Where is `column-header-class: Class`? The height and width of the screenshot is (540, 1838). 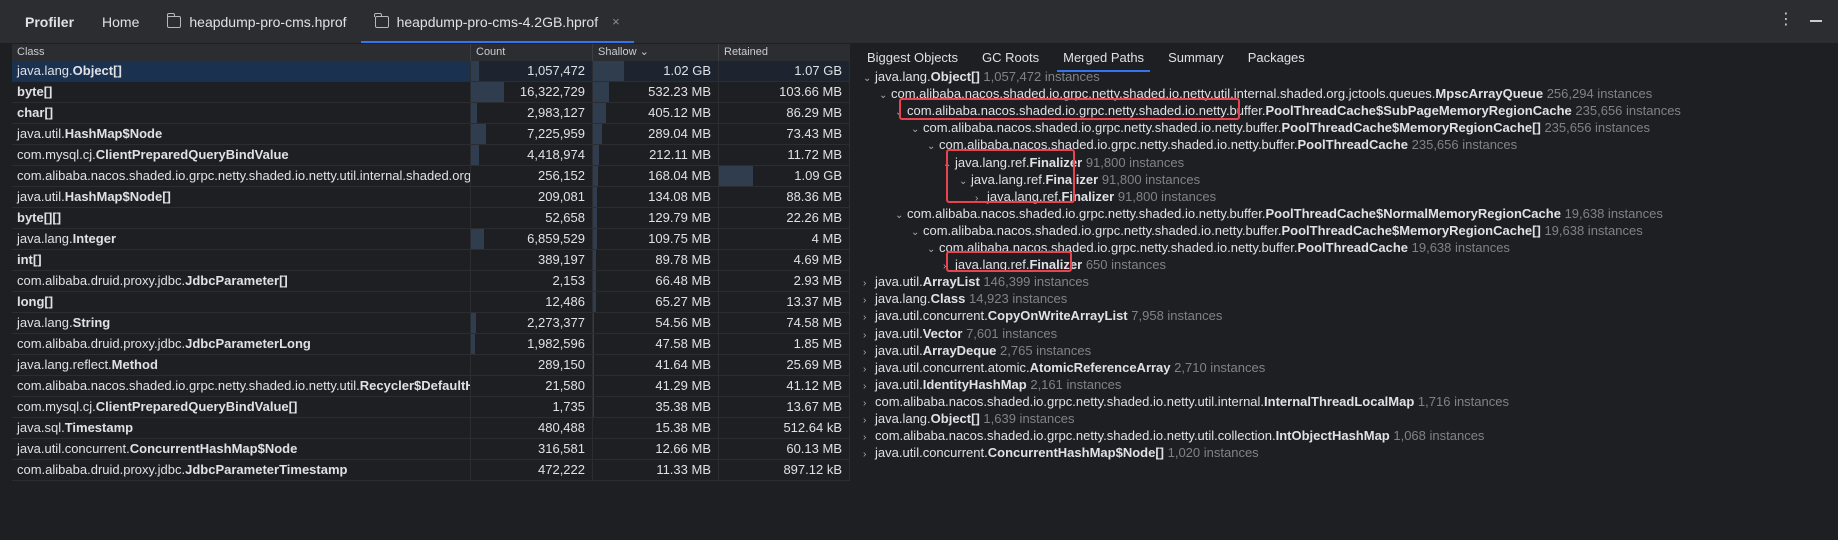 column-header-class: Class is located at coordinates (241, 52).